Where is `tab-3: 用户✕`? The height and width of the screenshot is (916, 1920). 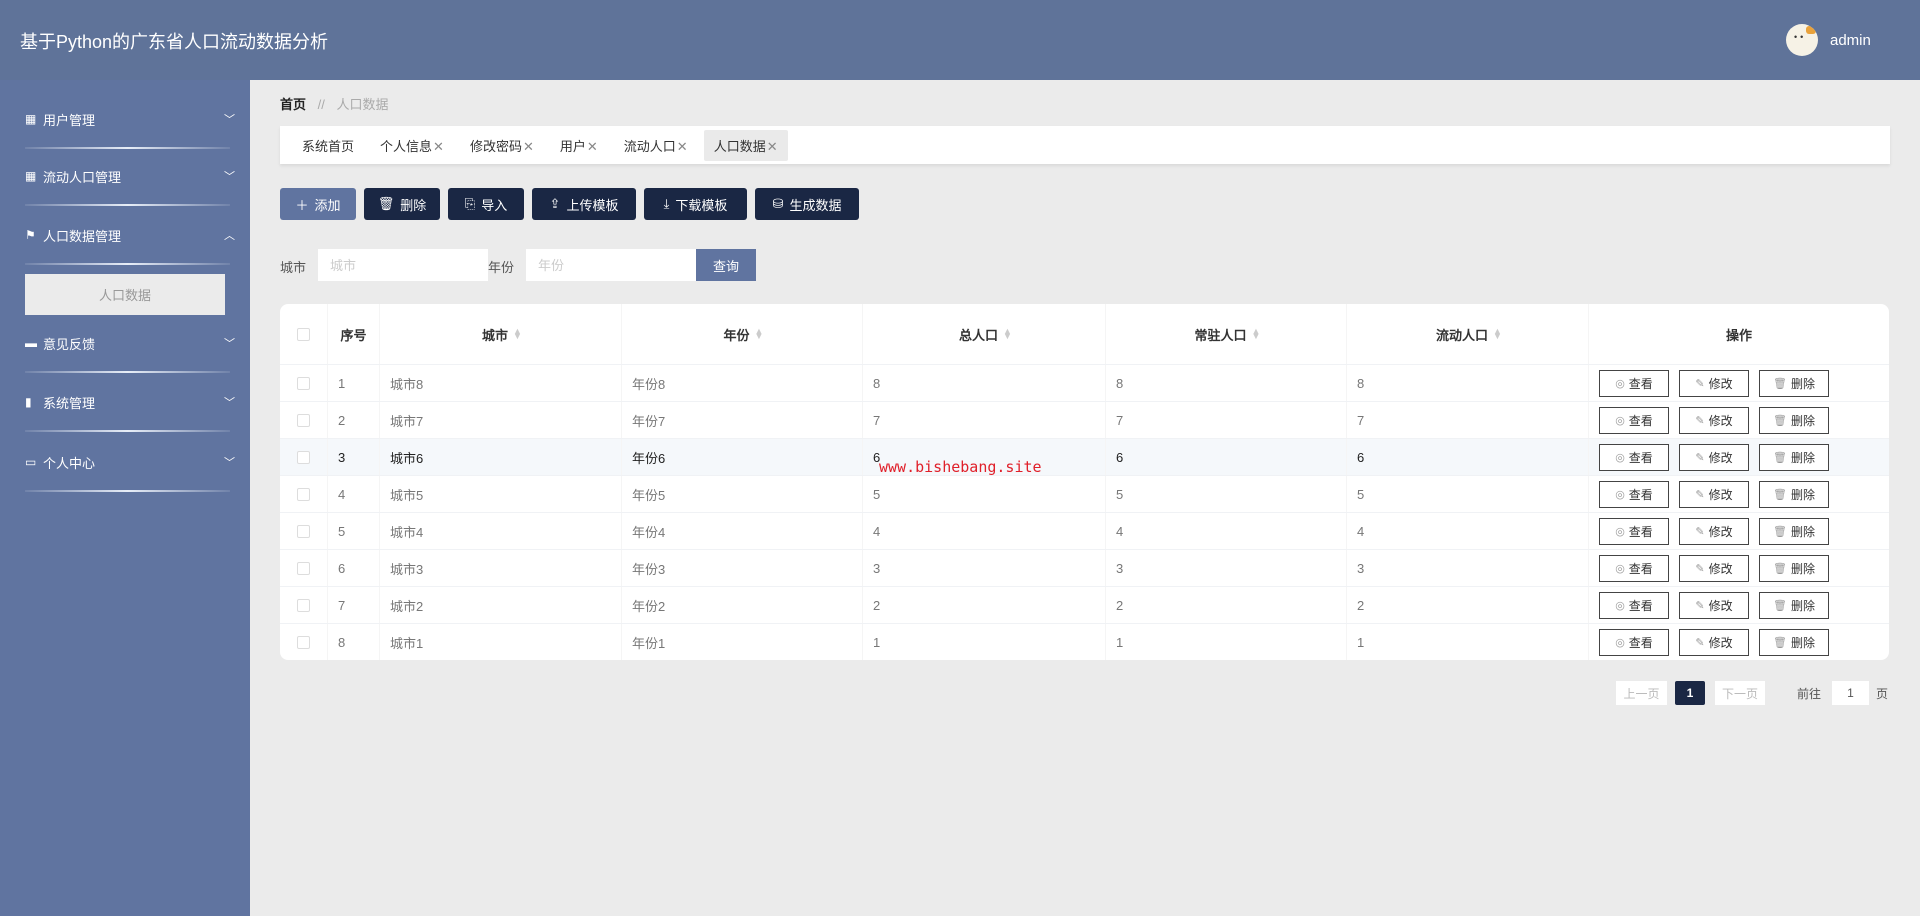 tab-3: 用户✕ is located at coordinates (579, 145).